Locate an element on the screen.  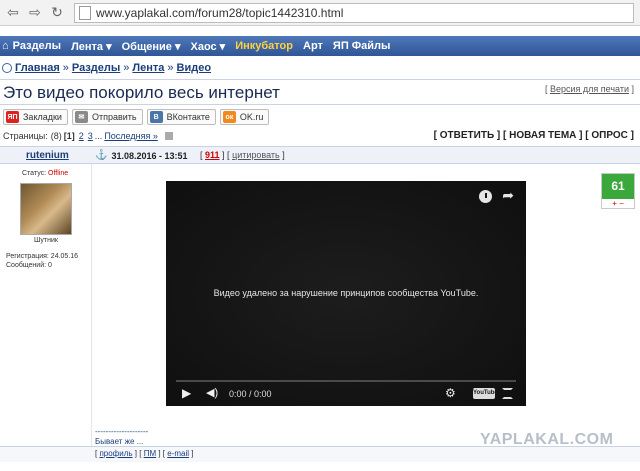
share-icon: ➦ is located at coordinates (508, 195).